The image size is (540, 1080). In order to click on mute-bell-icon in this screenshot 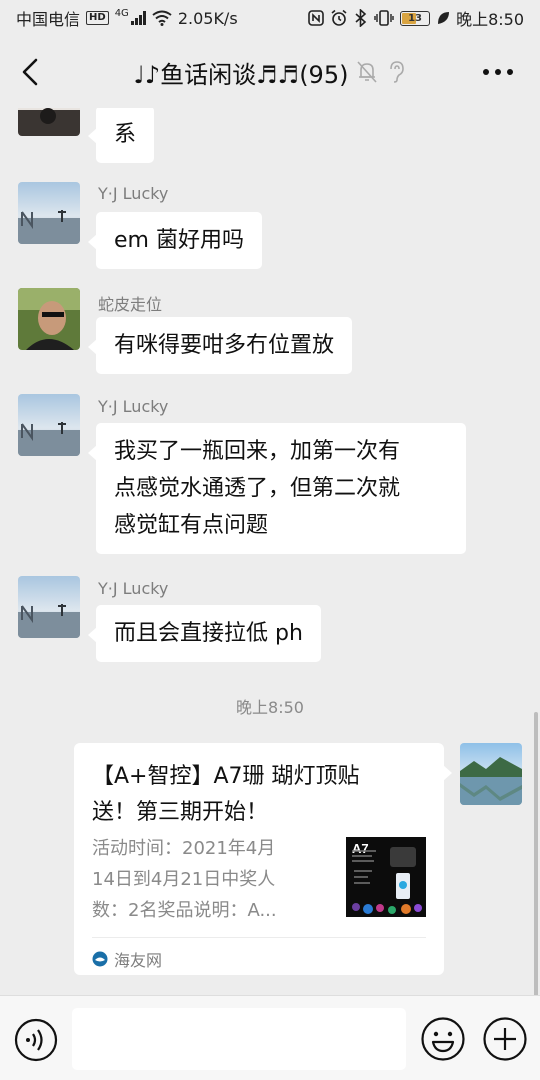, I will do `click(367, 72)`.